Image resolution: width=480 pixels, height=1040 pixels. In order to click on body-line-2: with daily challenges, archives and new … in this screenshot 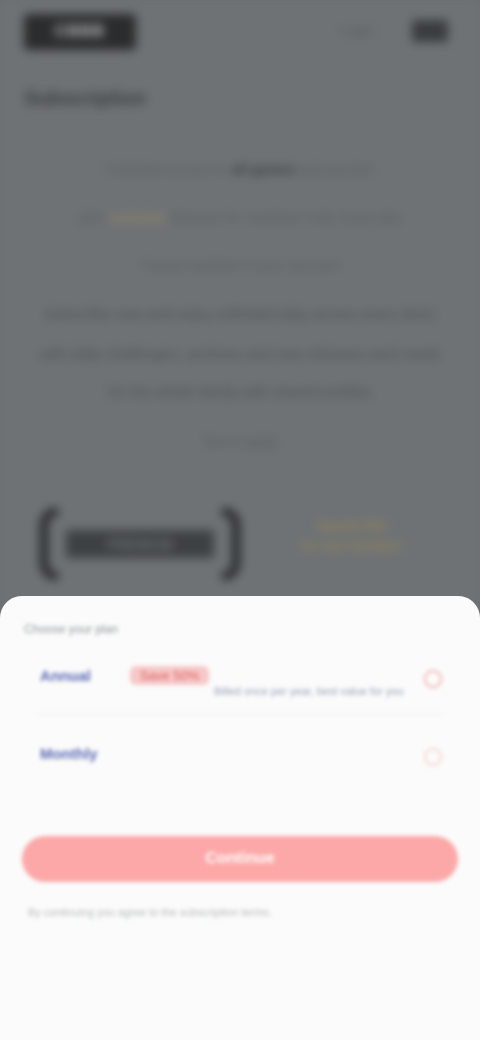, I will do `click(240, 354)`.